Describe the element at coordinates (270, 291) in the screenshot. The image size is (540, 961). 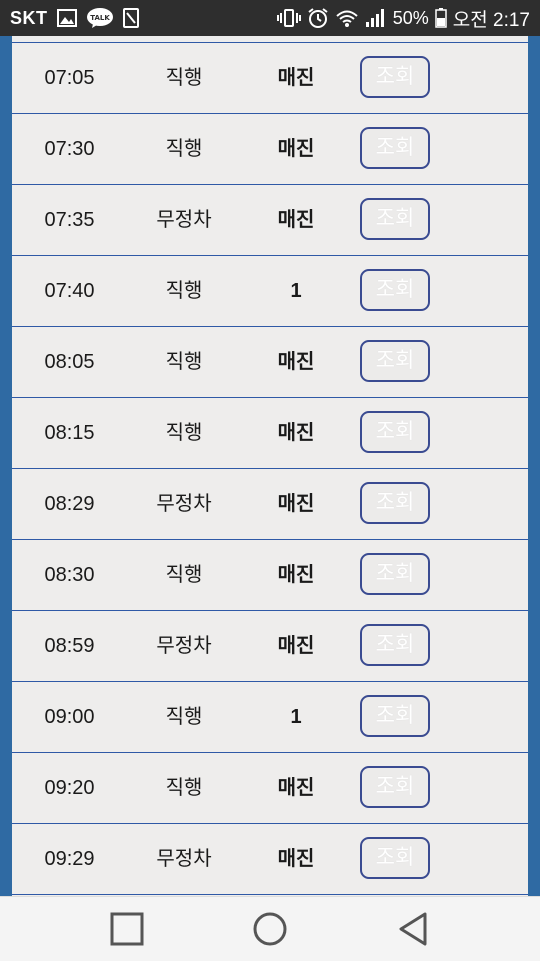
I see `table-row: 07:40 직행 1 조회` at that location.